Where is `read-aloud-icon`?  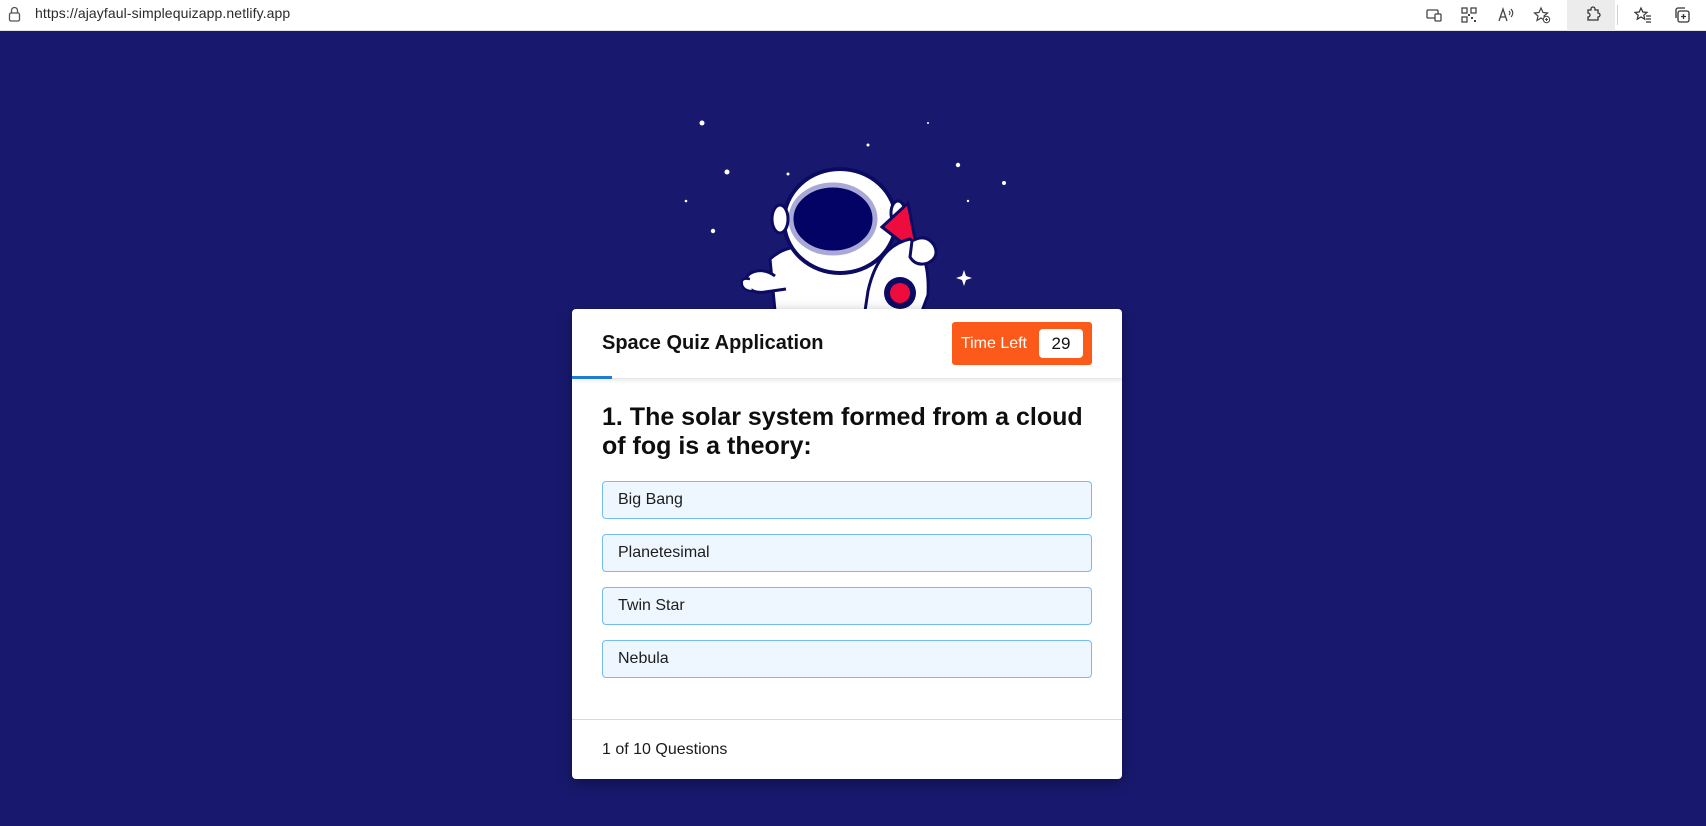
read-aloud-icon is located at coordinates (1506, 15).